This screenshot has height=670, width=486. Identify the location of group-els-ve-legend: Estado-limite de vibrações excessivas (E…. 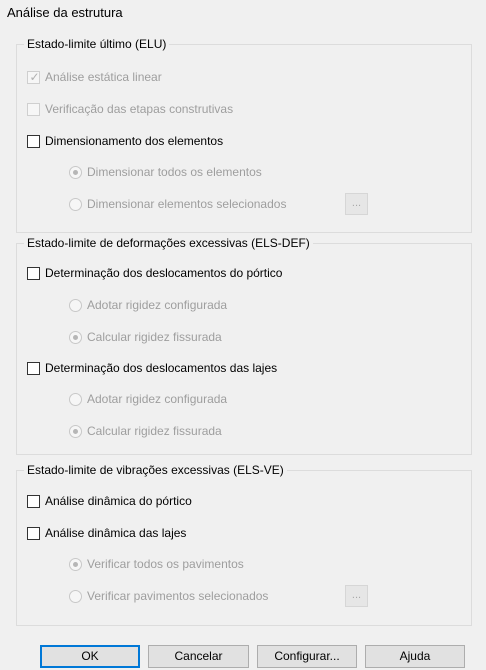
(155, 470).